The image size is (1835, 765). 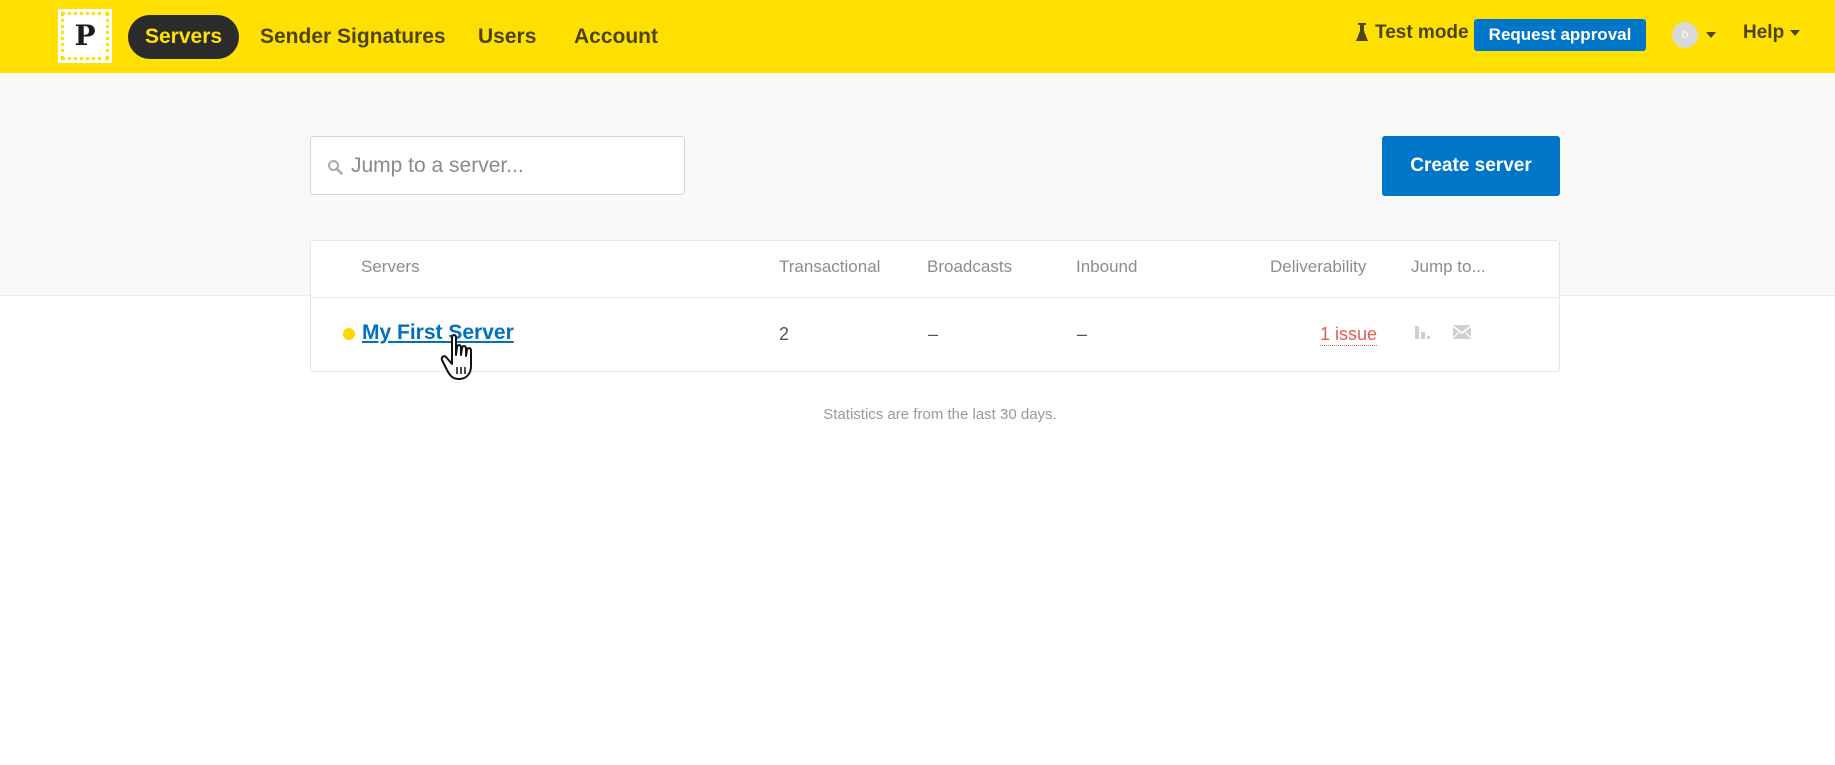 I want to click on help-menu: Help, so click(x=1772, y=33).